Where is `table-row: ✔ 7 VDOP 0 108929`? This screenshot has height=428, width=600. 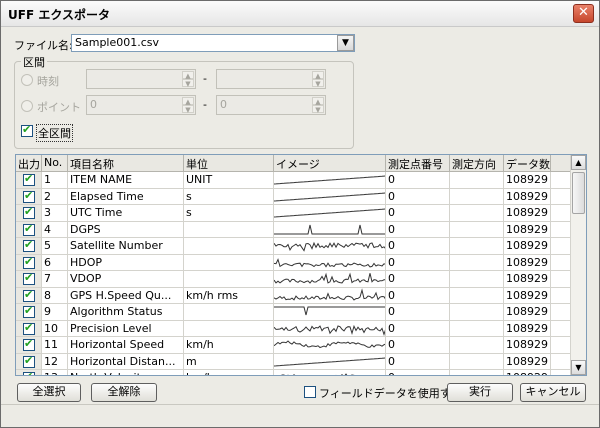
table-row: ✔ 7 VDOP 0 108929 is located at coordinates (293, 279).